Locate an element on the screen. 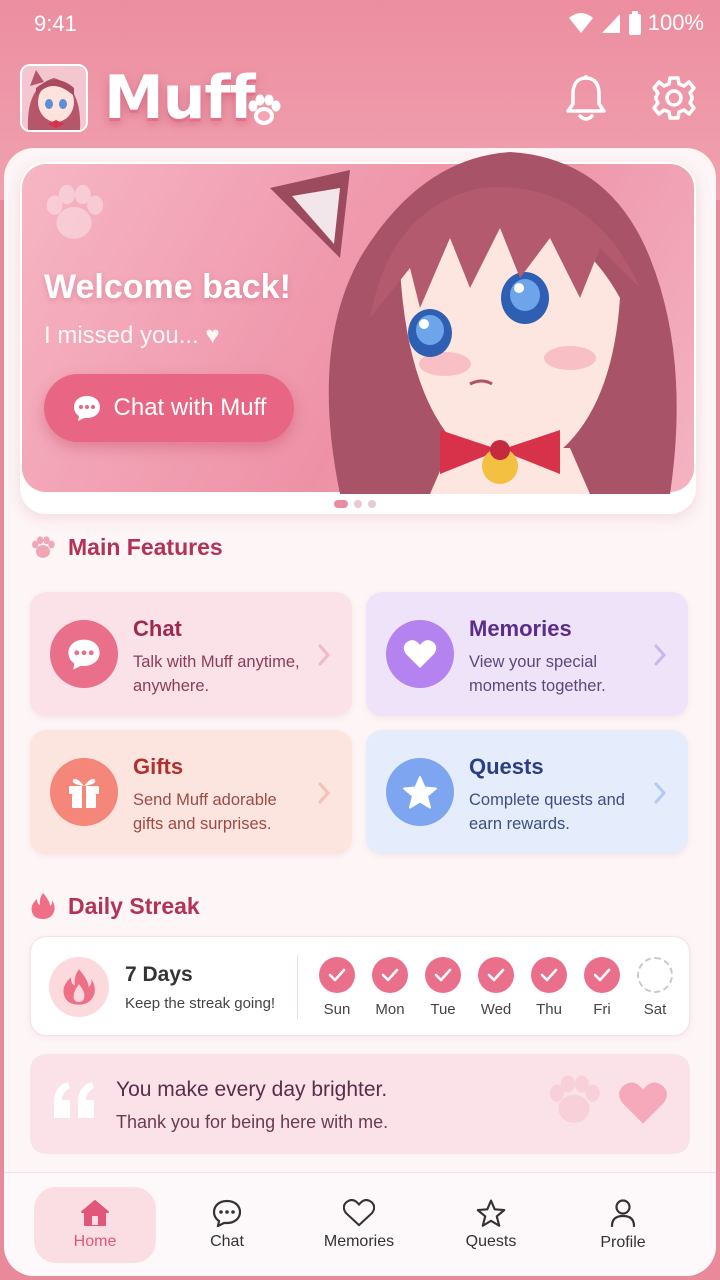 The image size is (720, 1280). home-icon is located at coordinates (95, 1213).